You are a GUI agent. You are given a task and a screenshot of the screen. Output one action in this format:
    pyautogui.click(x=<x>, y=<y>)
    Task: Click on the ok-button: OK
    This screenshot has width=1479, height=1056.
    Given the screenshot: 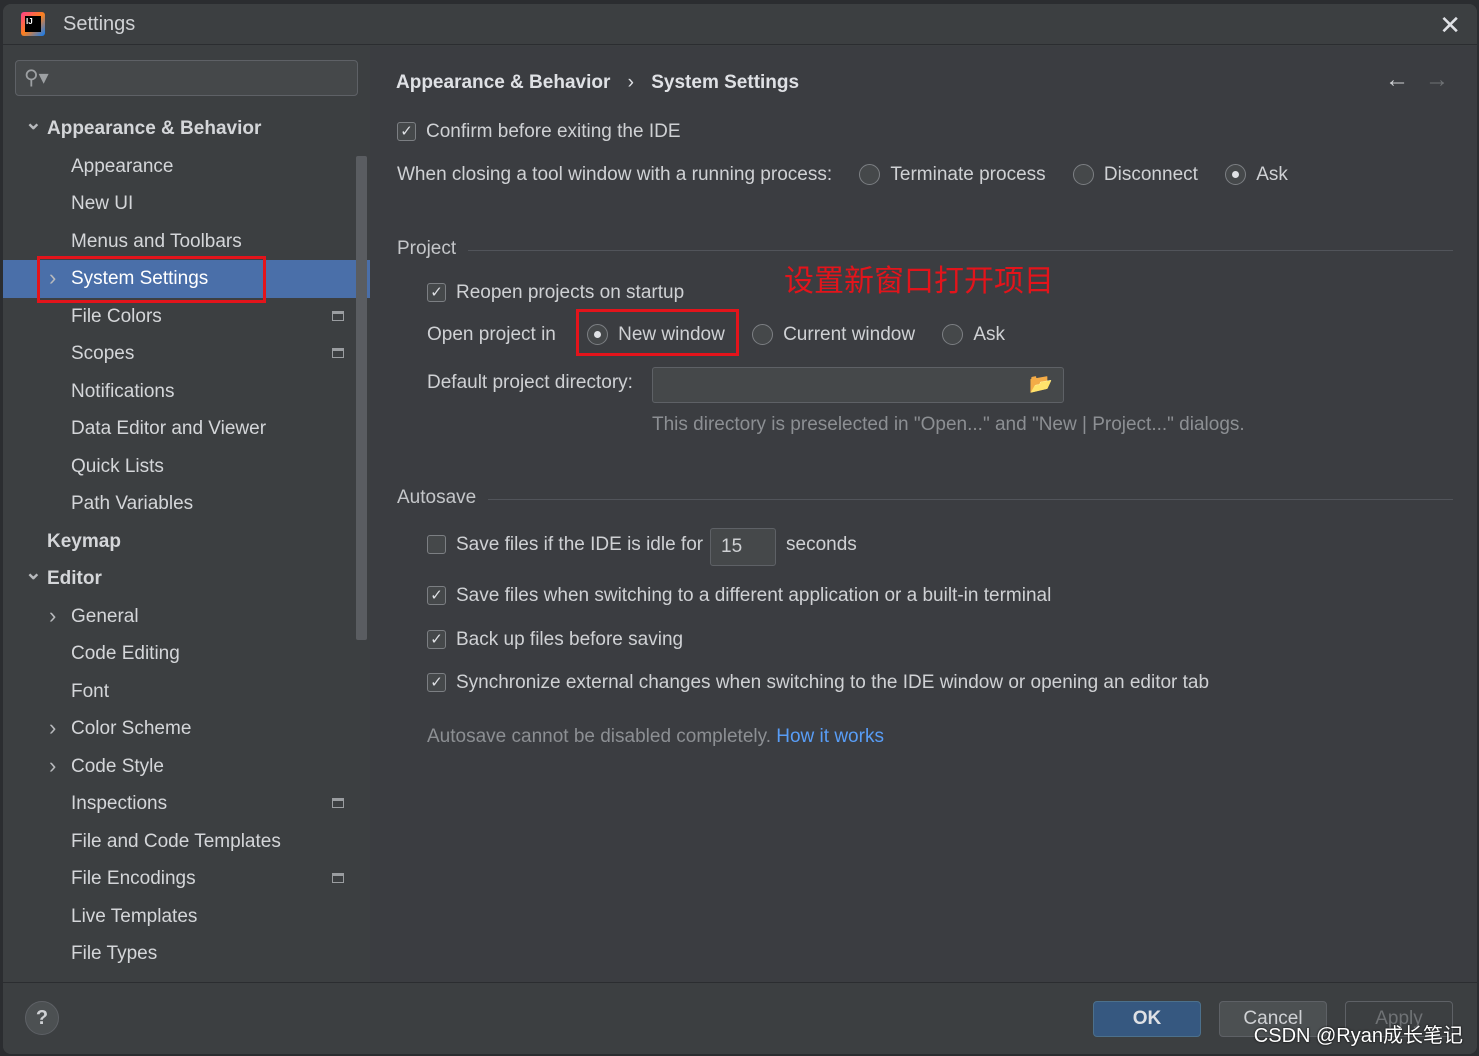 What is the action you would take?
    pyautogui.click(x=1147, y=1019)
    